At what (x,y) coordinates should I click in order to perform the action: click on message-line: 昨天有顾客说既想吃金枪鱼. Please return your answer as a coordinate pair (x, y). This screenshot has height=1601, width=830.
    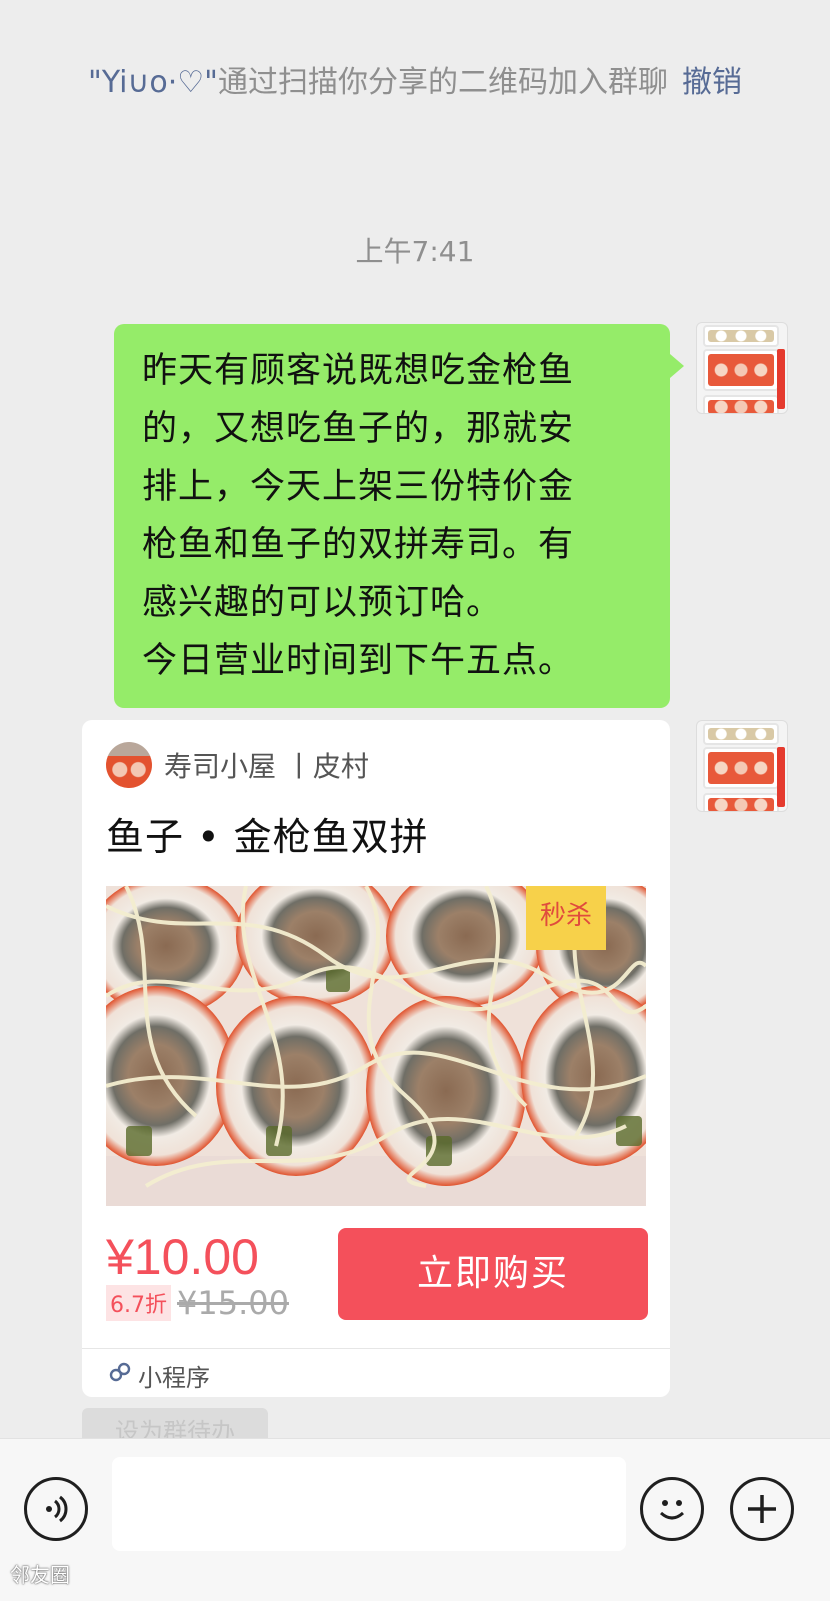
    Looking at the image, I should click on (358, 371).